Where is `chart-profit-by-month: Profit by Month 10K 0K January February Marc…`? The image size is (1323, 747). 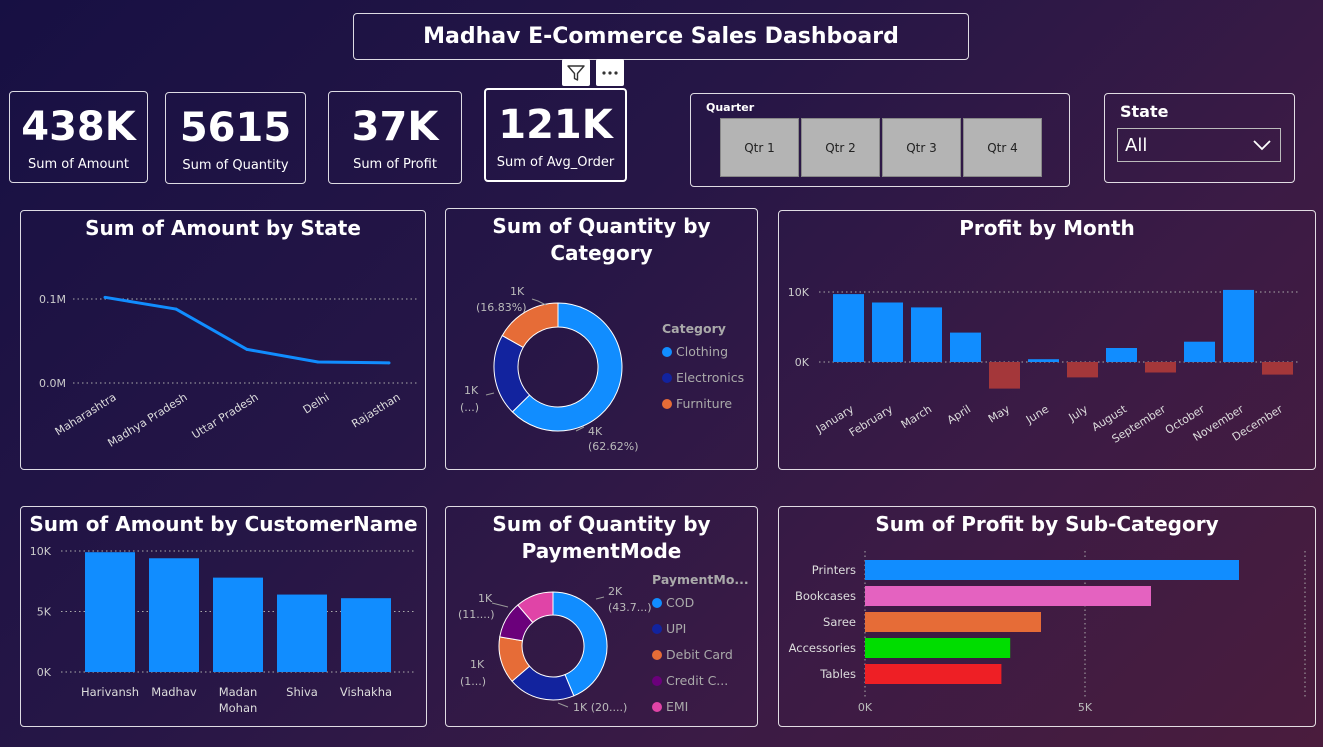
chart-profit-by-month: Profit by Month 10K 0K January February Marc… is located at coordinates (1047, 340).